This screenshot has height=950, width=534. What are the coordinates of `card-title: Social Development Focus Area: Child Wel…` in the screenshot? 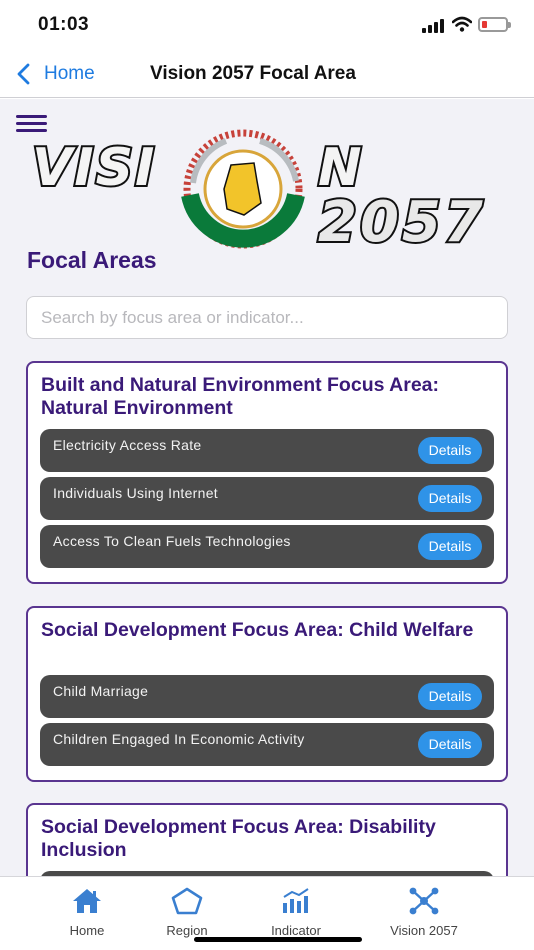 It's located at (257, 630).